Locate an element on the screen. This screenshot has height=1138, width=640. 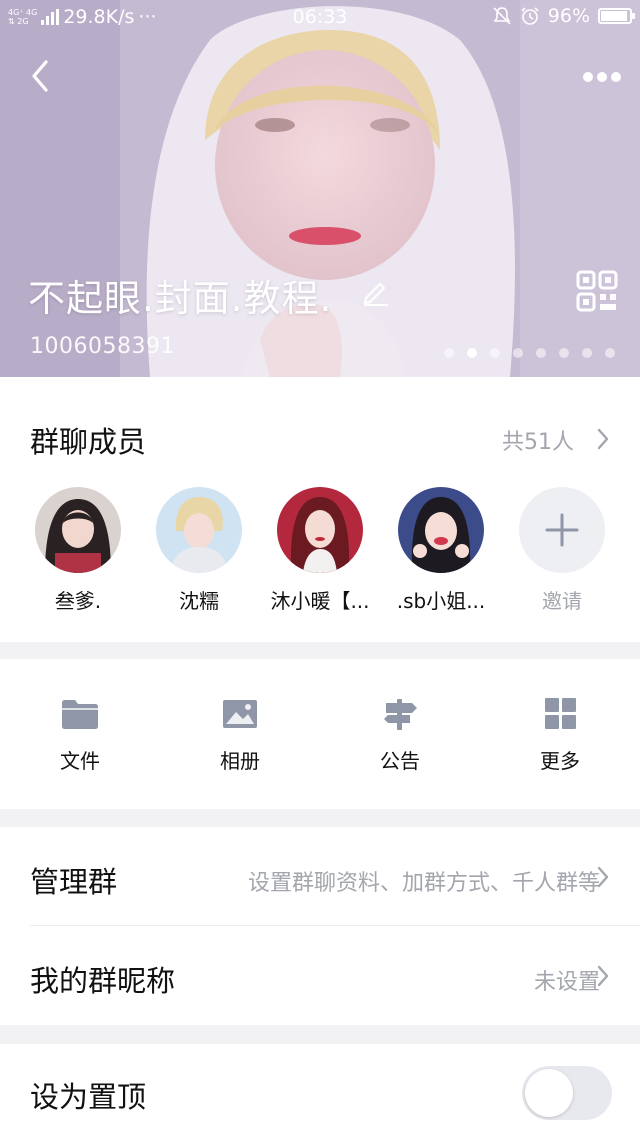
group-name: 不起眼.封面.教程. is located at coordinates (180, 298).